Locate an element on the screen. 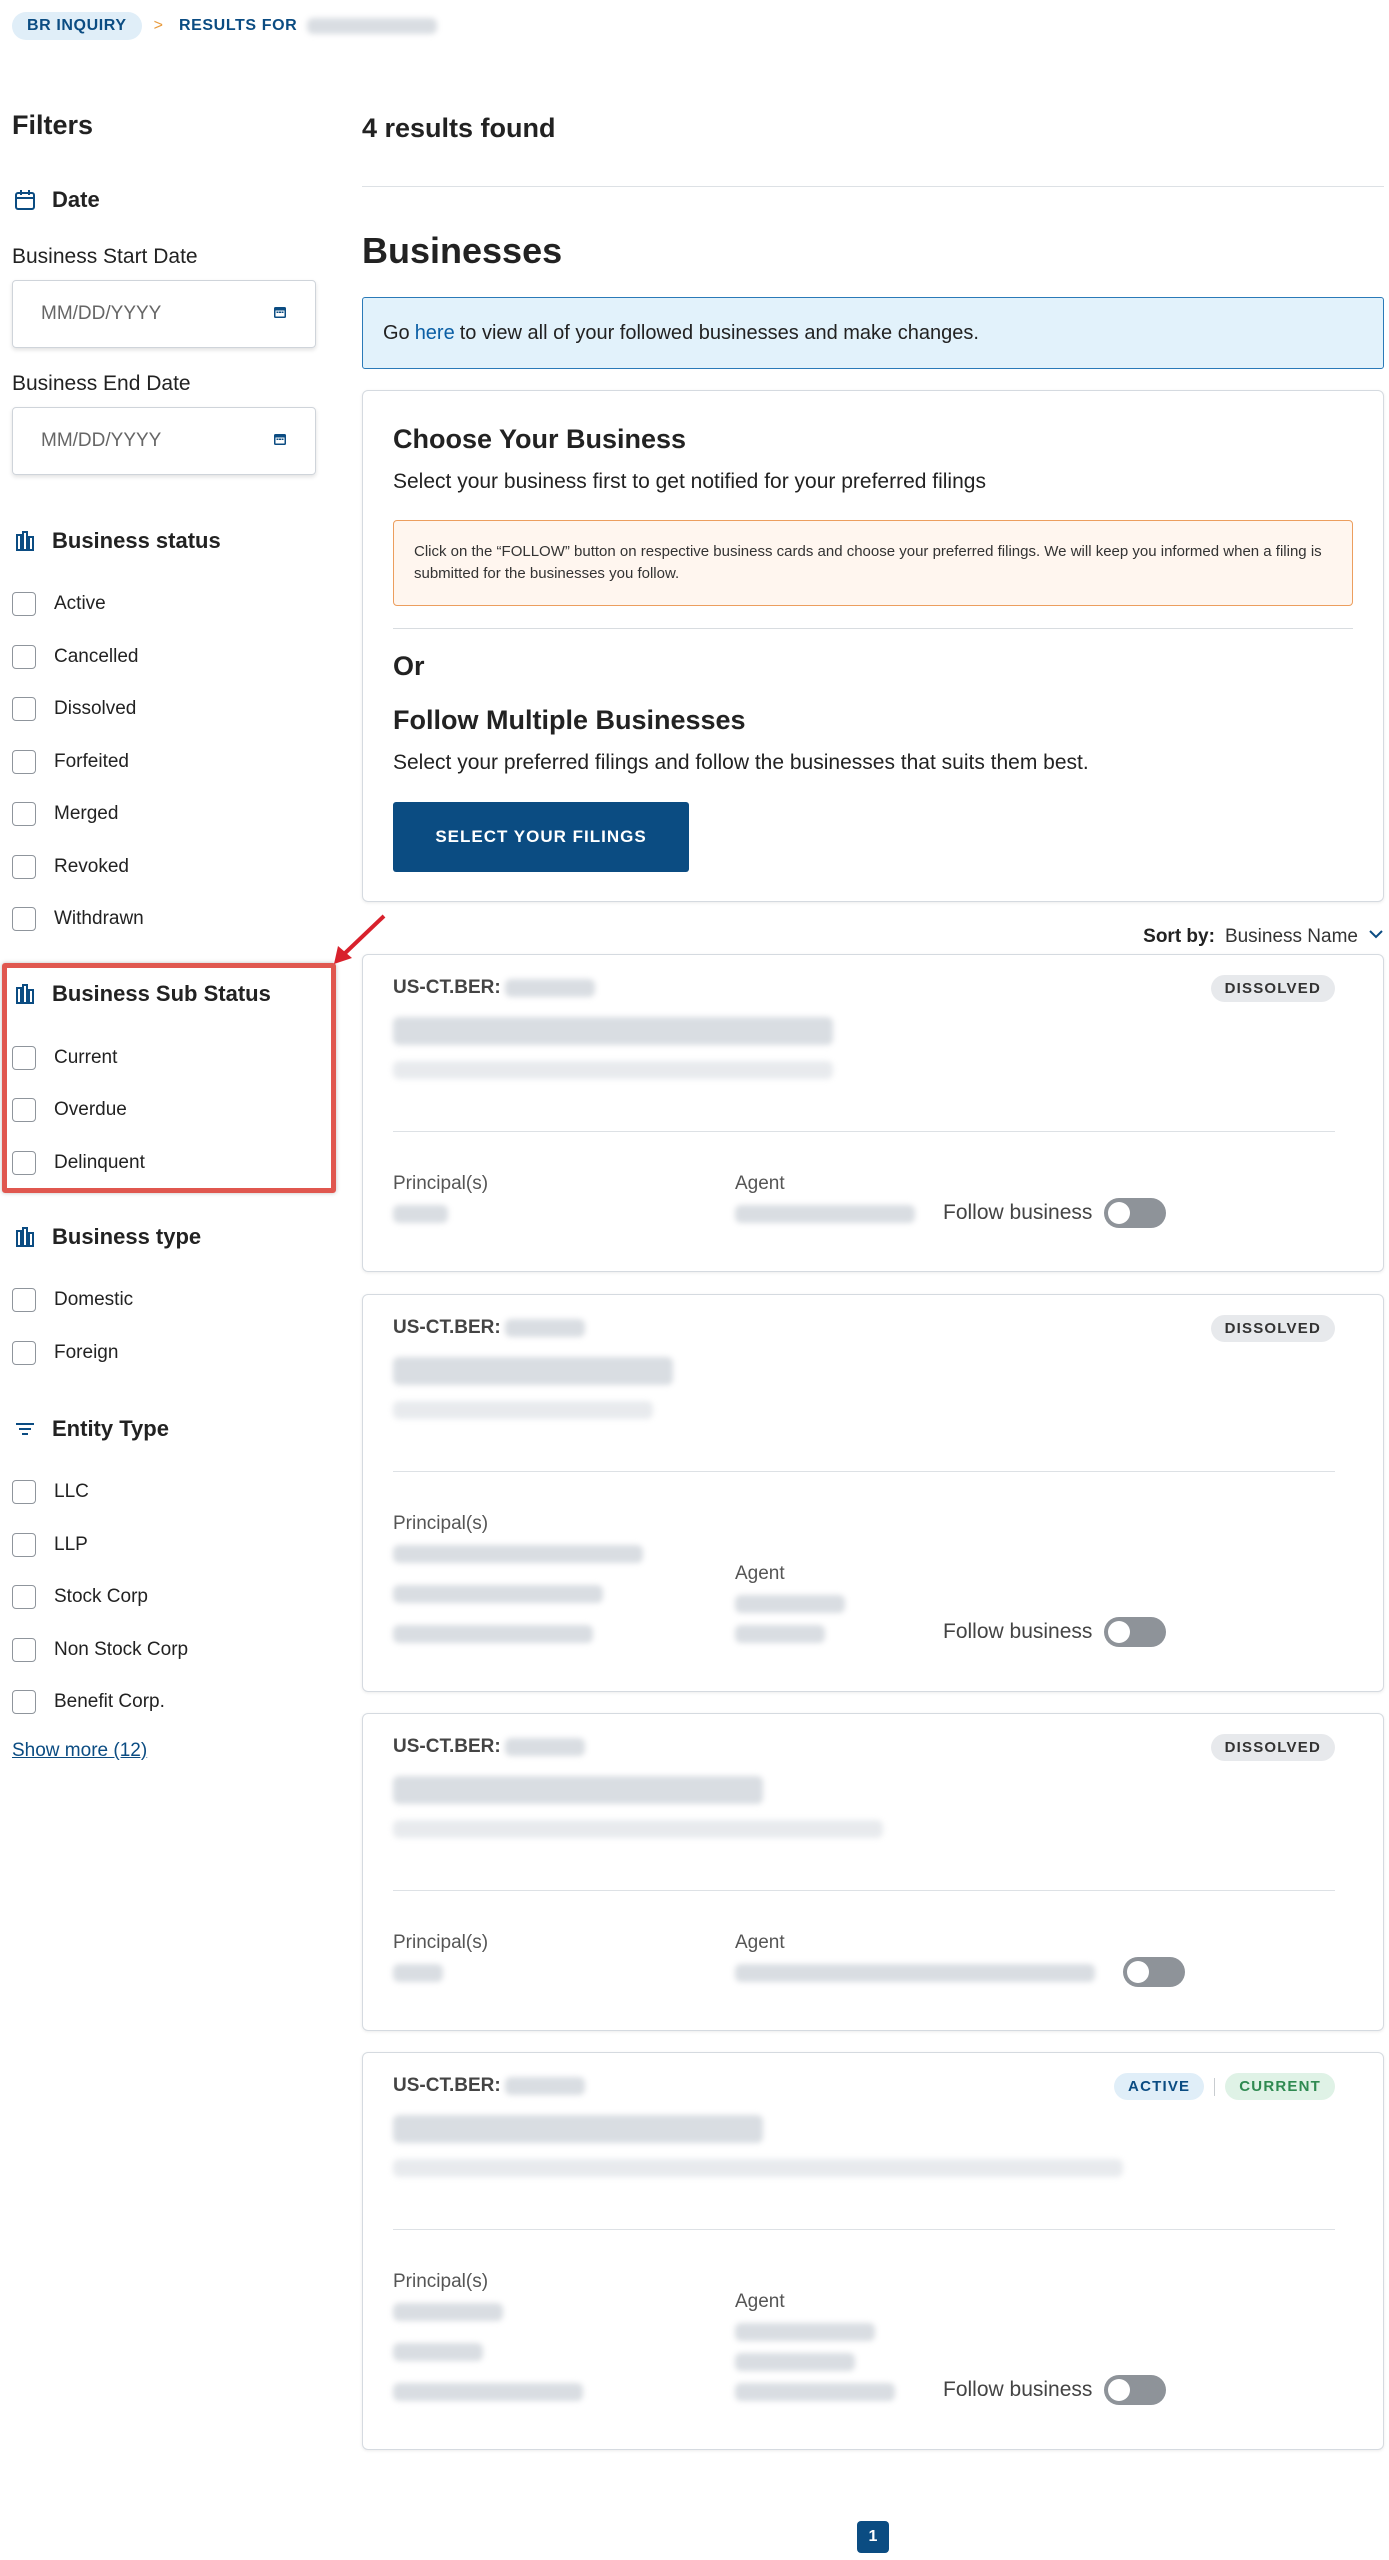 Image resolution: width=1389 pixels, height=2560 pixels. option-label: Foreign is located at coordinates (86, 1352).